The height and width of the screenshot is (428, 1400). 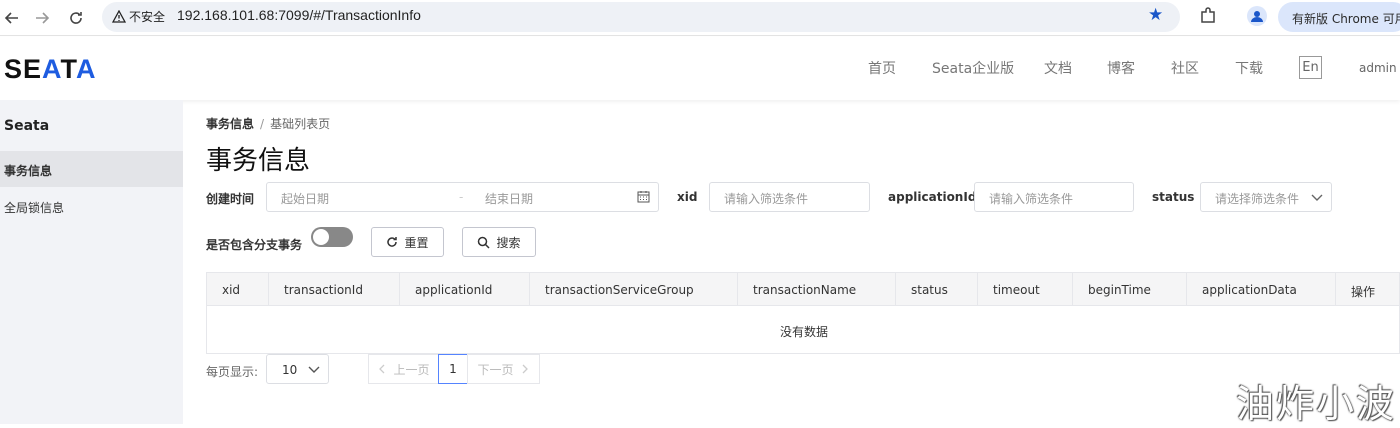 What do you see at coordinates (1257, 199) in the screenshot?
I see `status-placeholder: 请选择筛选条件` at bounding box center [1257, 199].